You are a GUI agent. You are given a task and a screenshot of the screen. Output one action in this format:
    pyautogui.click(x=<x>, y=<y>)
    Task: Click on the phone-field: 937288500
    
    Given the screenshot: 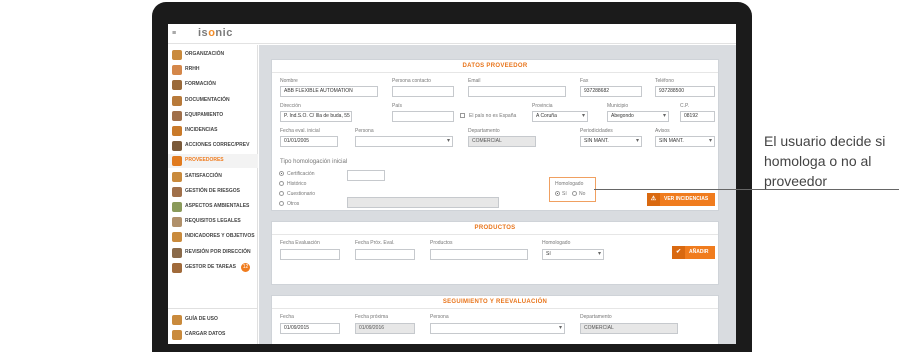 What is the action you would take?
    pyautogui.click(x=685, y=91)
    